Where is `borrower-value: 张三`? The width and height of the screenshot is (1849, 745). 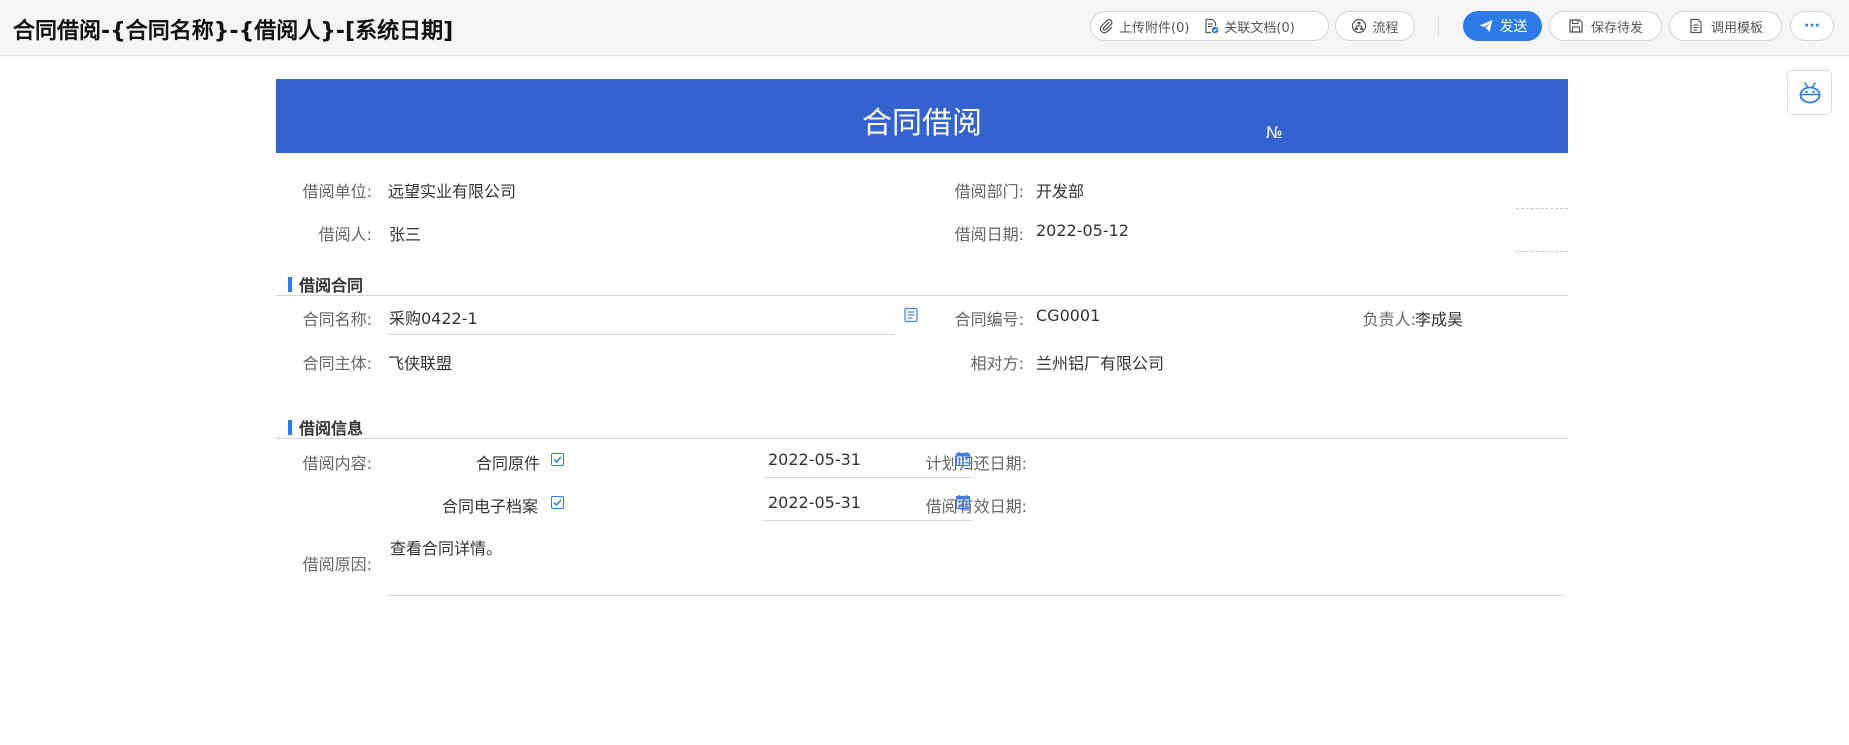
borrower-value: 张三 is located at coordinates (405, 234).